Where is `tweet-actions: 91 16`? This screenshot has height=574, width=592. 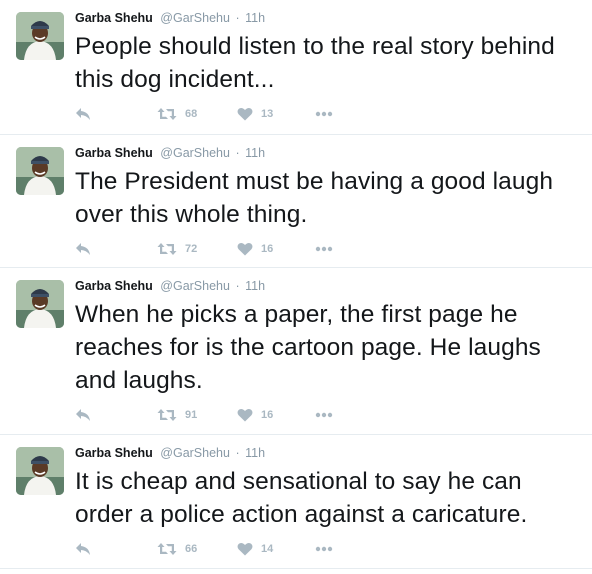 tweet-actions: 91 16 is located at coordinates (210, 415).